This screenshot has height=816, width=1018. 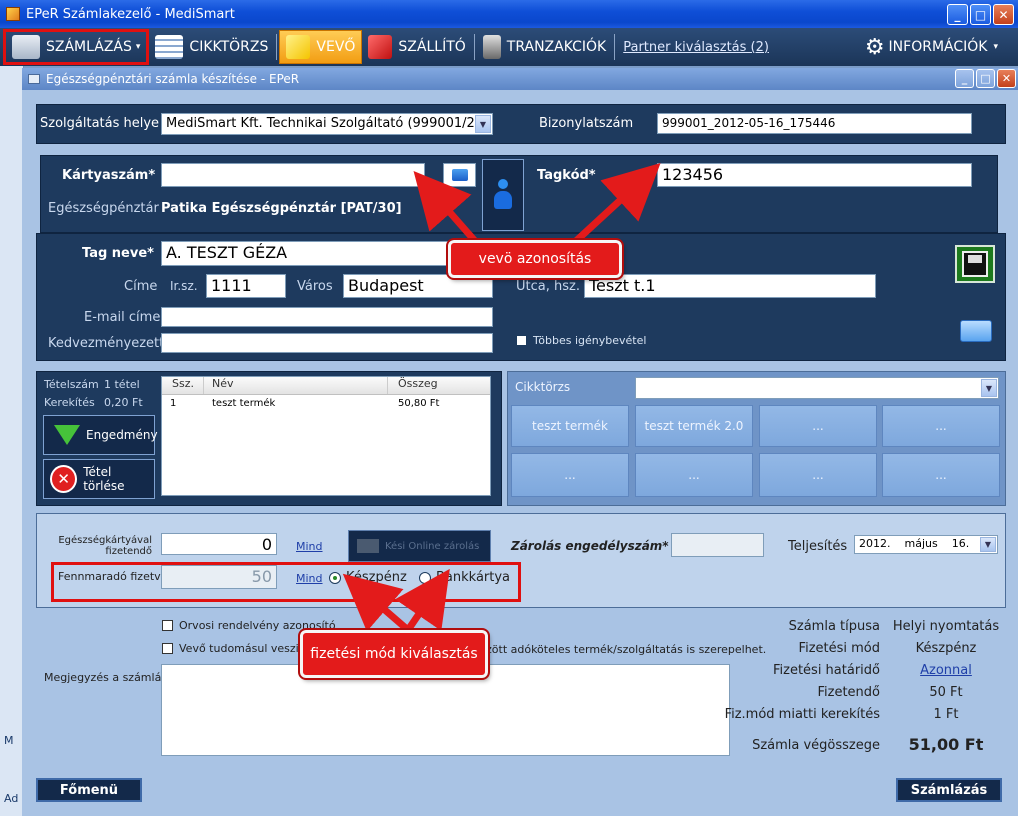 What do you see at coordinates (445, 207) in the screenshot?
I see `arrow-to-card-number` at bounding box center [445, 207].